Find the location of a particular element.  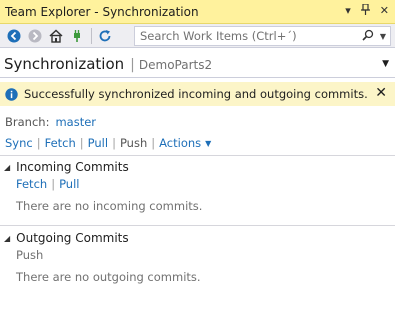

home-icon is located at coordinates (56, 35).